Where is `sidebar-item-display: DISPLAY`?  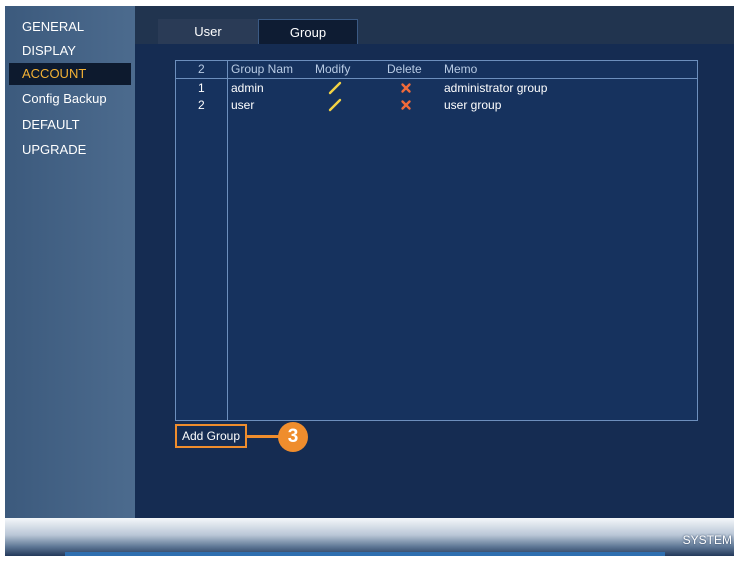
sidebar-item-display: DISPLAY is located at coordinates (70, 51).